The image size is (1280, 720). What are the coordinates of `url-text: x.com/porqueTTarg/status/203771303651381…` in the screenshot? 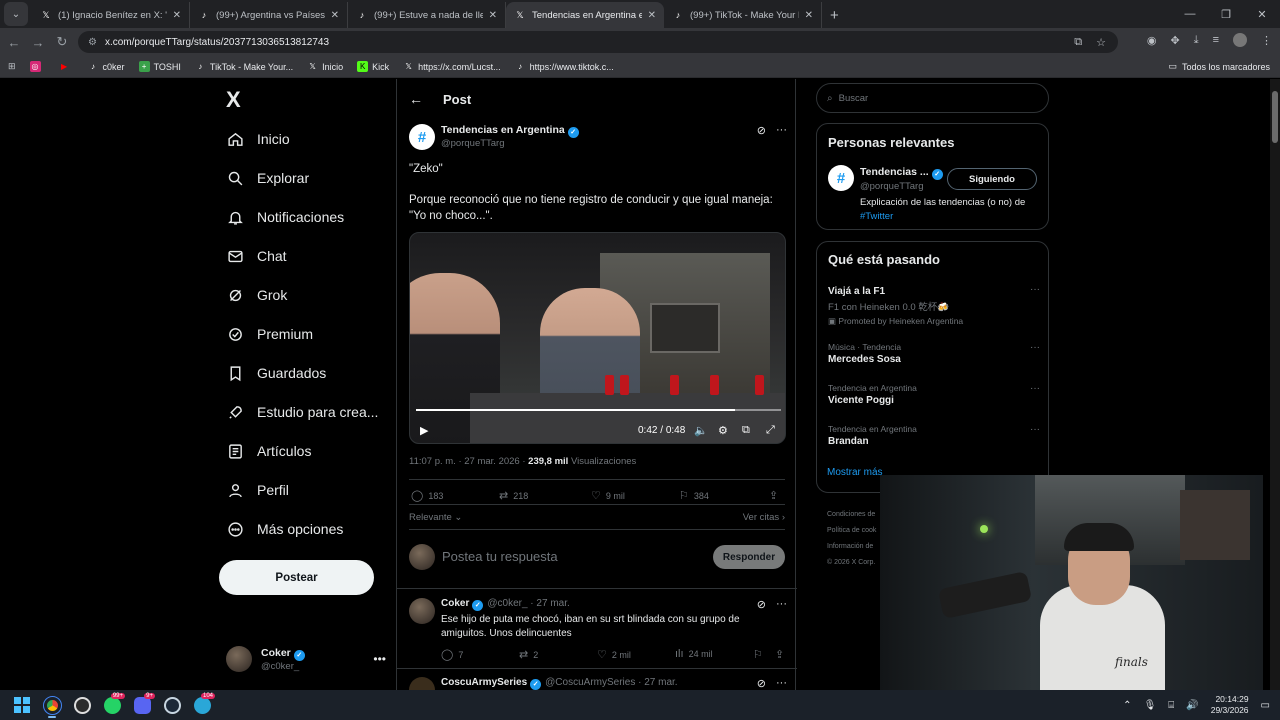 It's located at (217, 42).